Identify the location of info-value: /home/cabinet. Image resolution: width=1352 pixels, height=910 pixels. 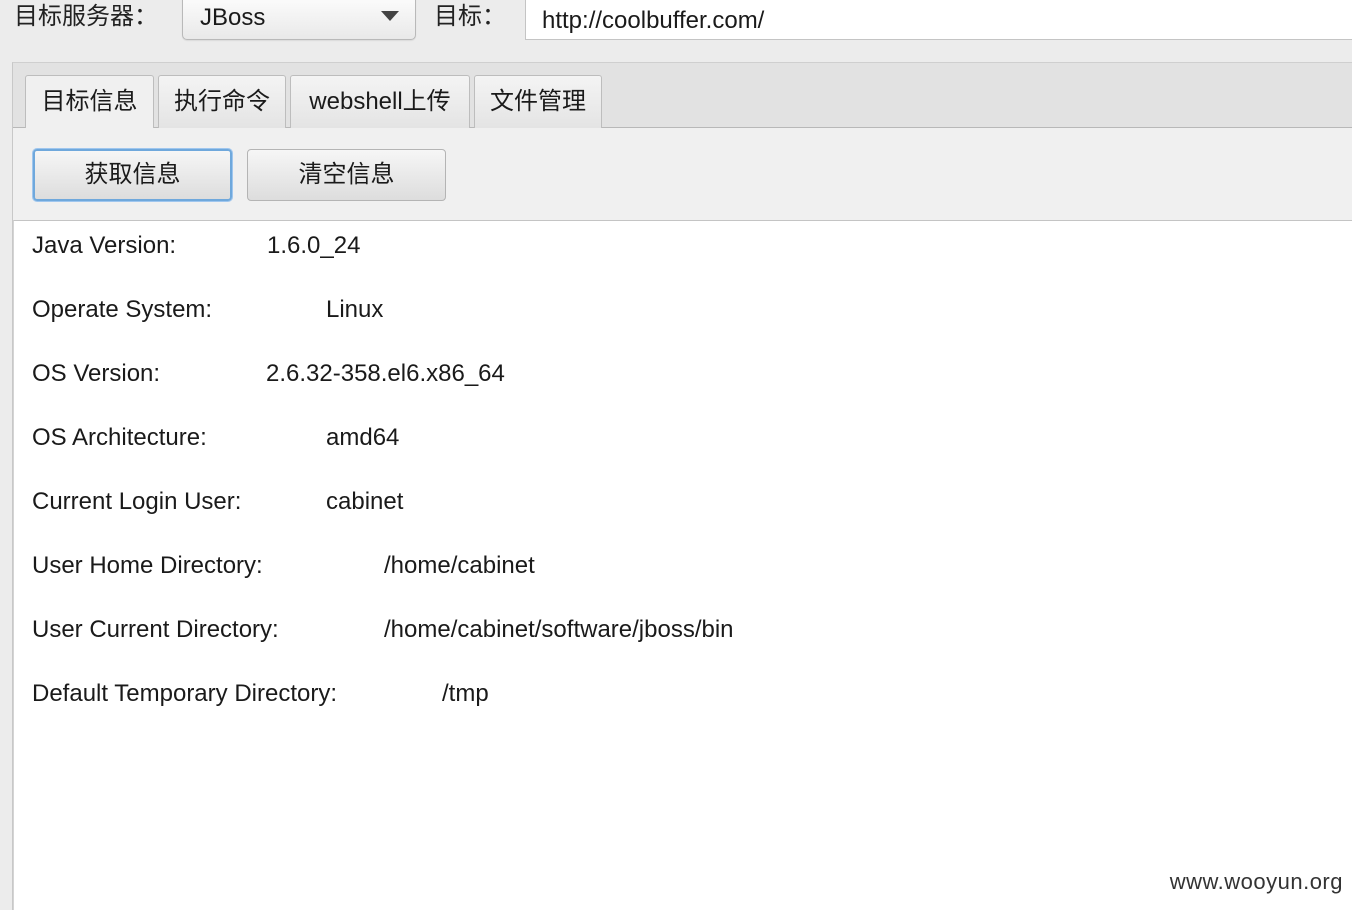
(459, 565).